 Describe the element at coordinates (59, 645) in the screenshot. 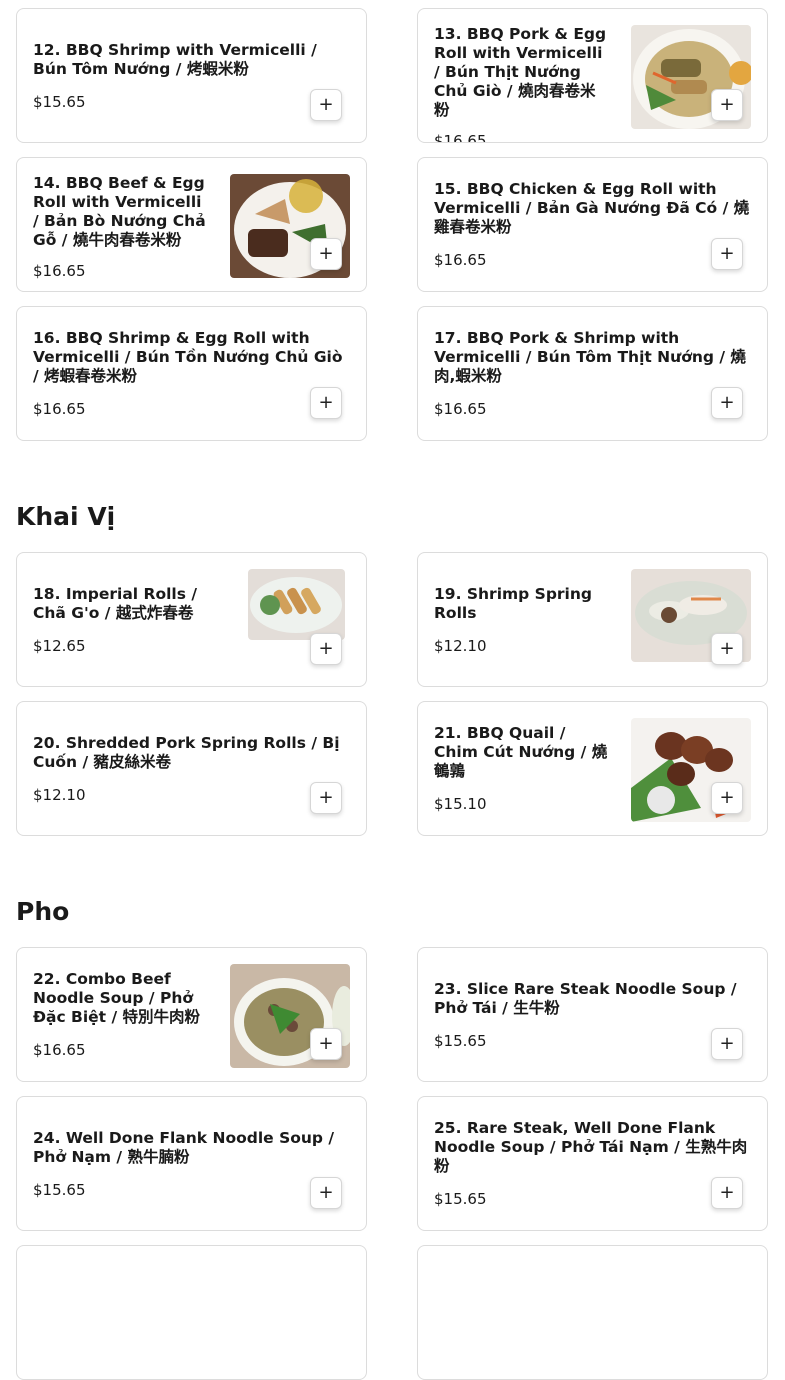

I see `item-price: $12.65` at that location.